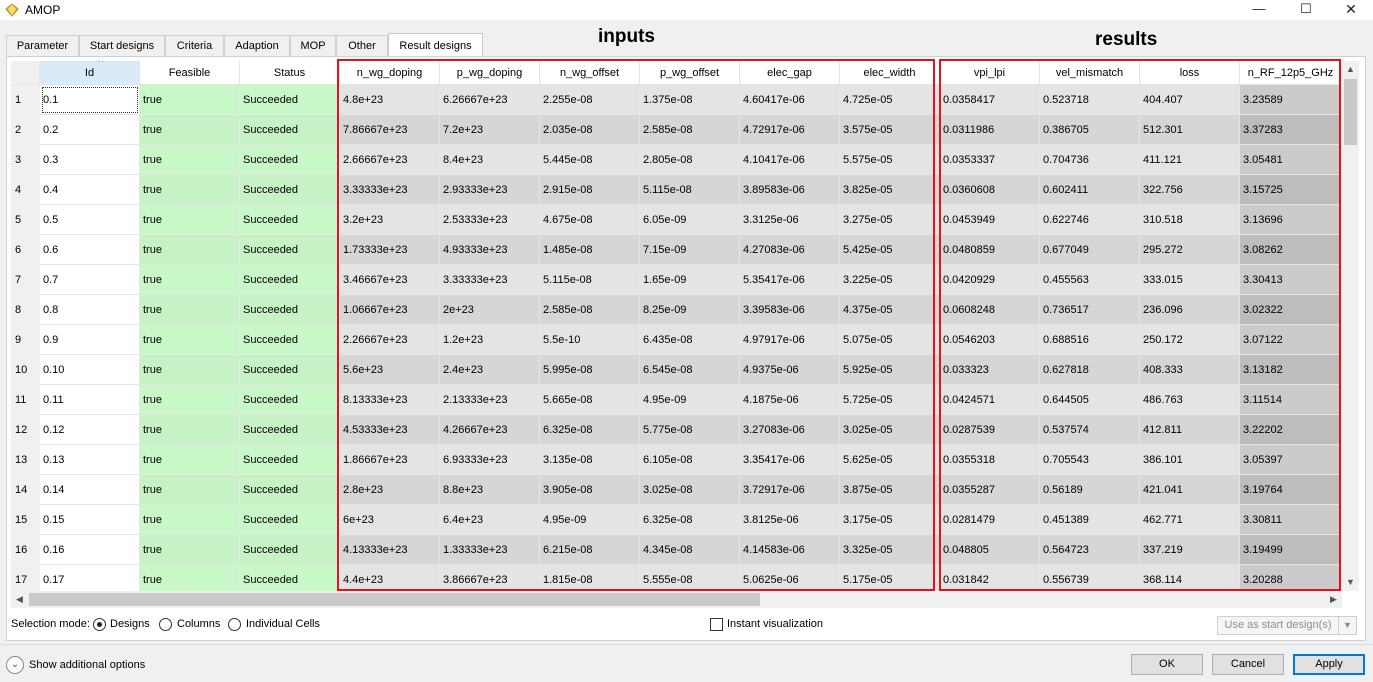 Image resolution: width=1373 pixels, height=682 pixels. Describe the element at coordinates (1350, 326) in the screenshot. I see `vertical-scrollbar: ▲ ▼` at that location.